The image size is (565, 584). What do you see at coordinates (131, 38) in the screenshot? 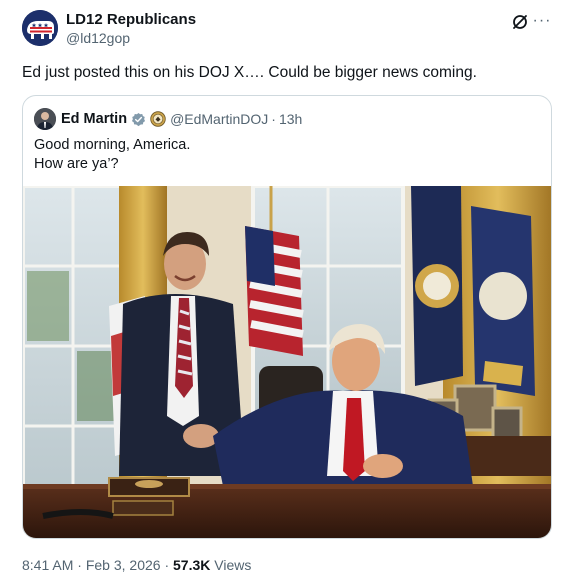
I see `author-handle: @ld12gop` at bounding box center [131, 38].